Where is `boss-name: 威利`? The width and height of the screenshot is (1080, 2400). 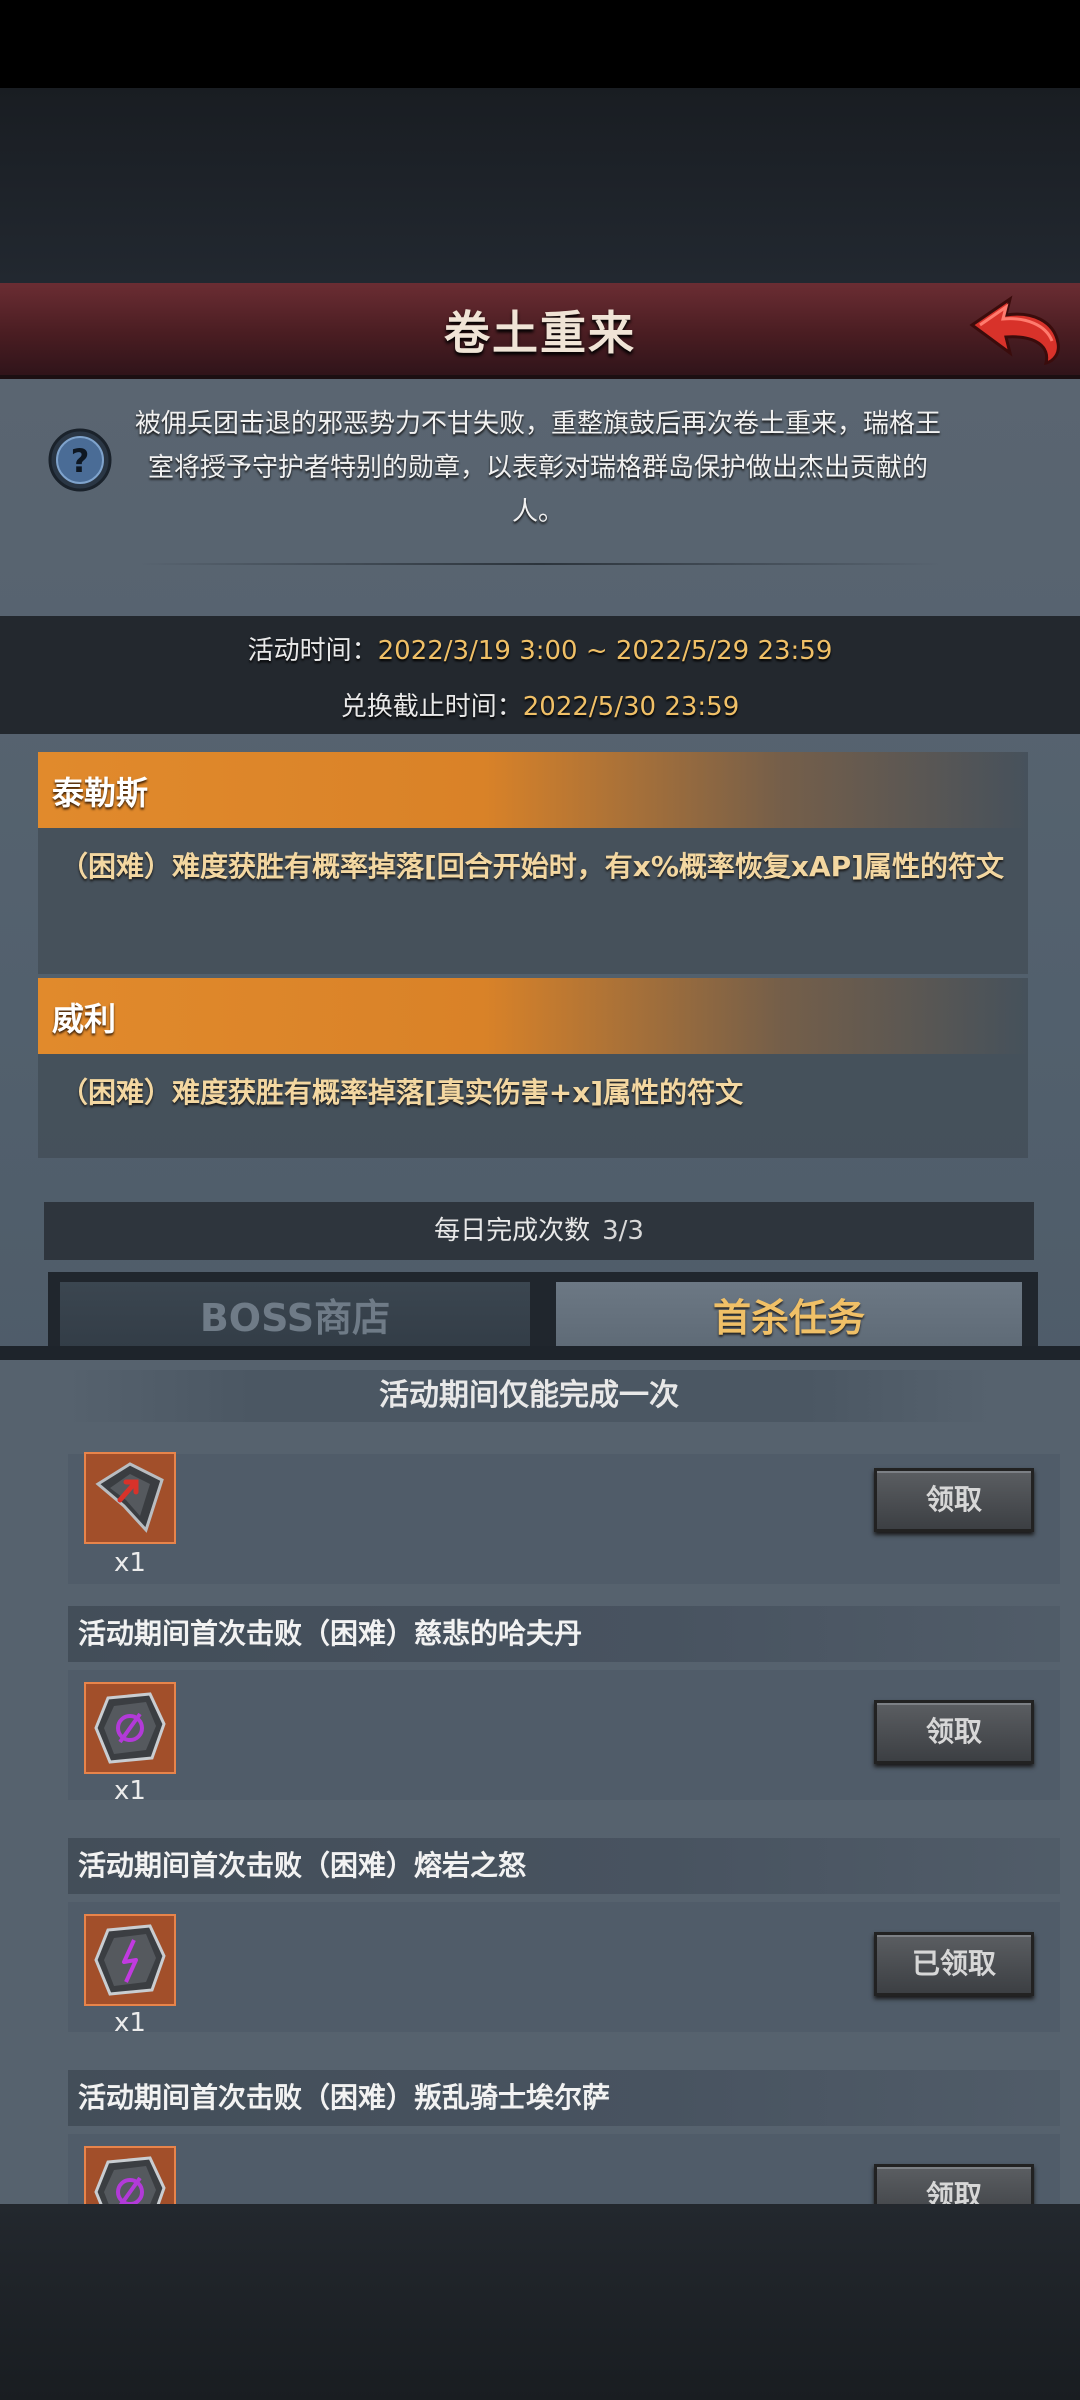
boss-name: 威利 is located at coordinates (84, 1019).